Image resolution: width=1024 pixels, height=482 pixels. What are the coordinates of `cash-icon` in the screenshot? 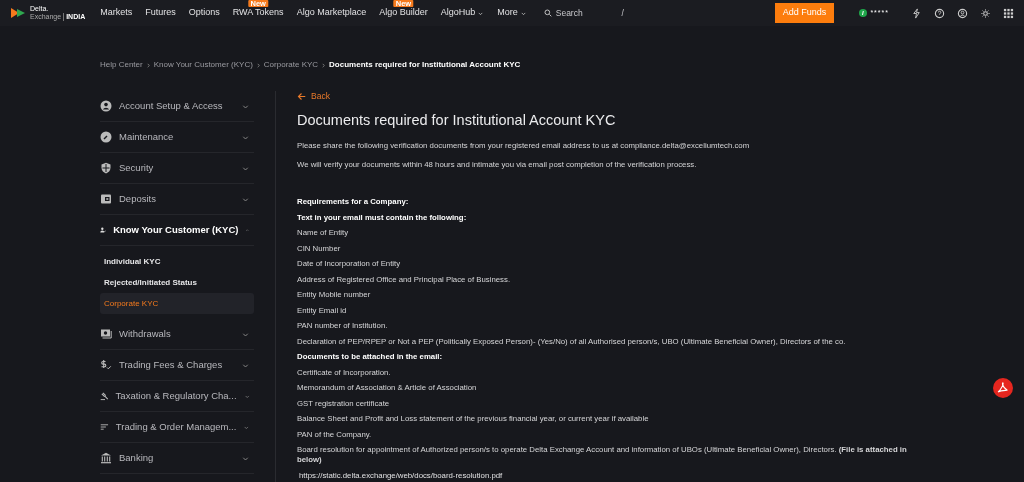 It's located at (106, 334).